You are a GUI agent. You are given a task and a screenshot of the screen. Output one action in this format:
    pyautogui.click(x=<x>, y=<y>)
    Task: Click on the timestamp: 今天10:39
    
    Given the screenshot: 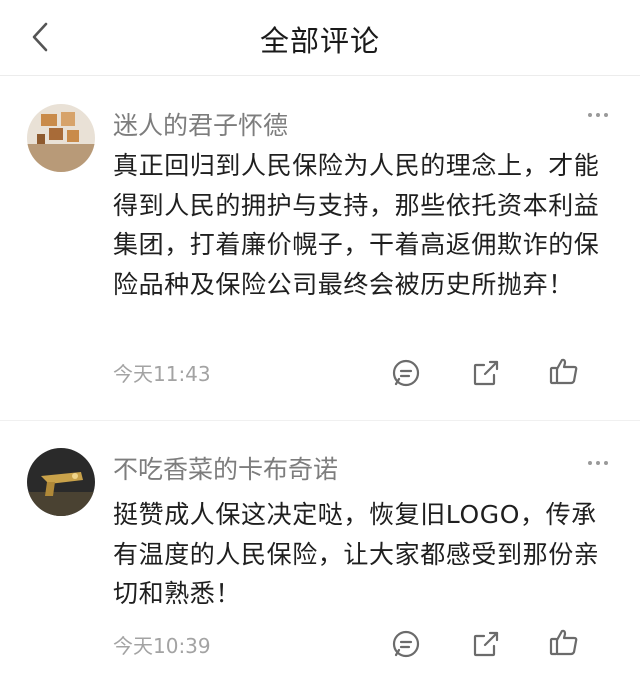 What is the action you would take?
    pyautogui.click(x=162, y=646)
    